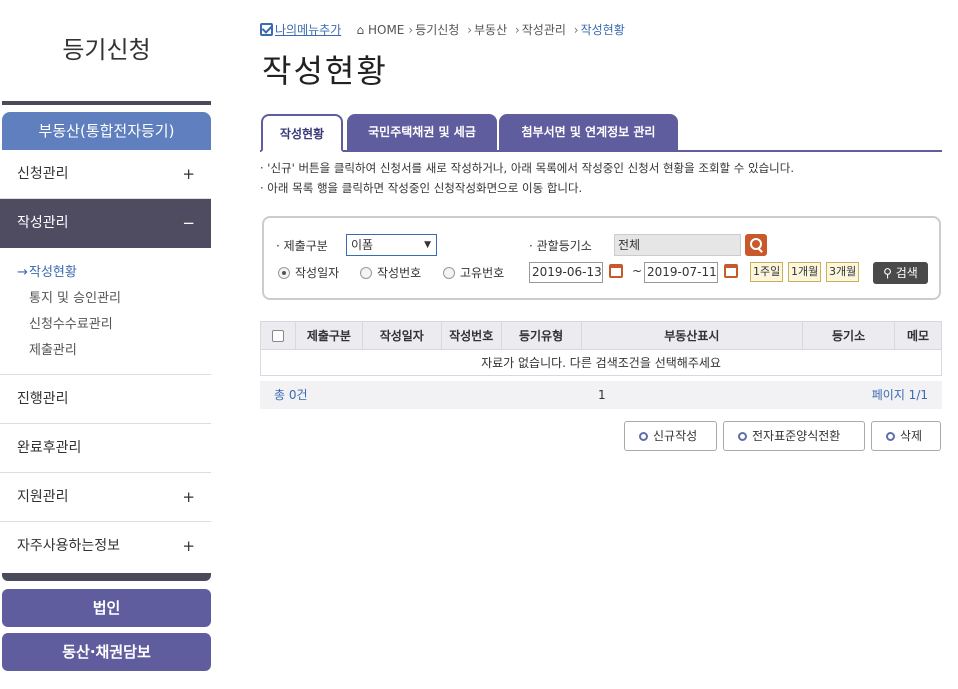  I want to click on arrow-right-icon: →, so click(22, 272).